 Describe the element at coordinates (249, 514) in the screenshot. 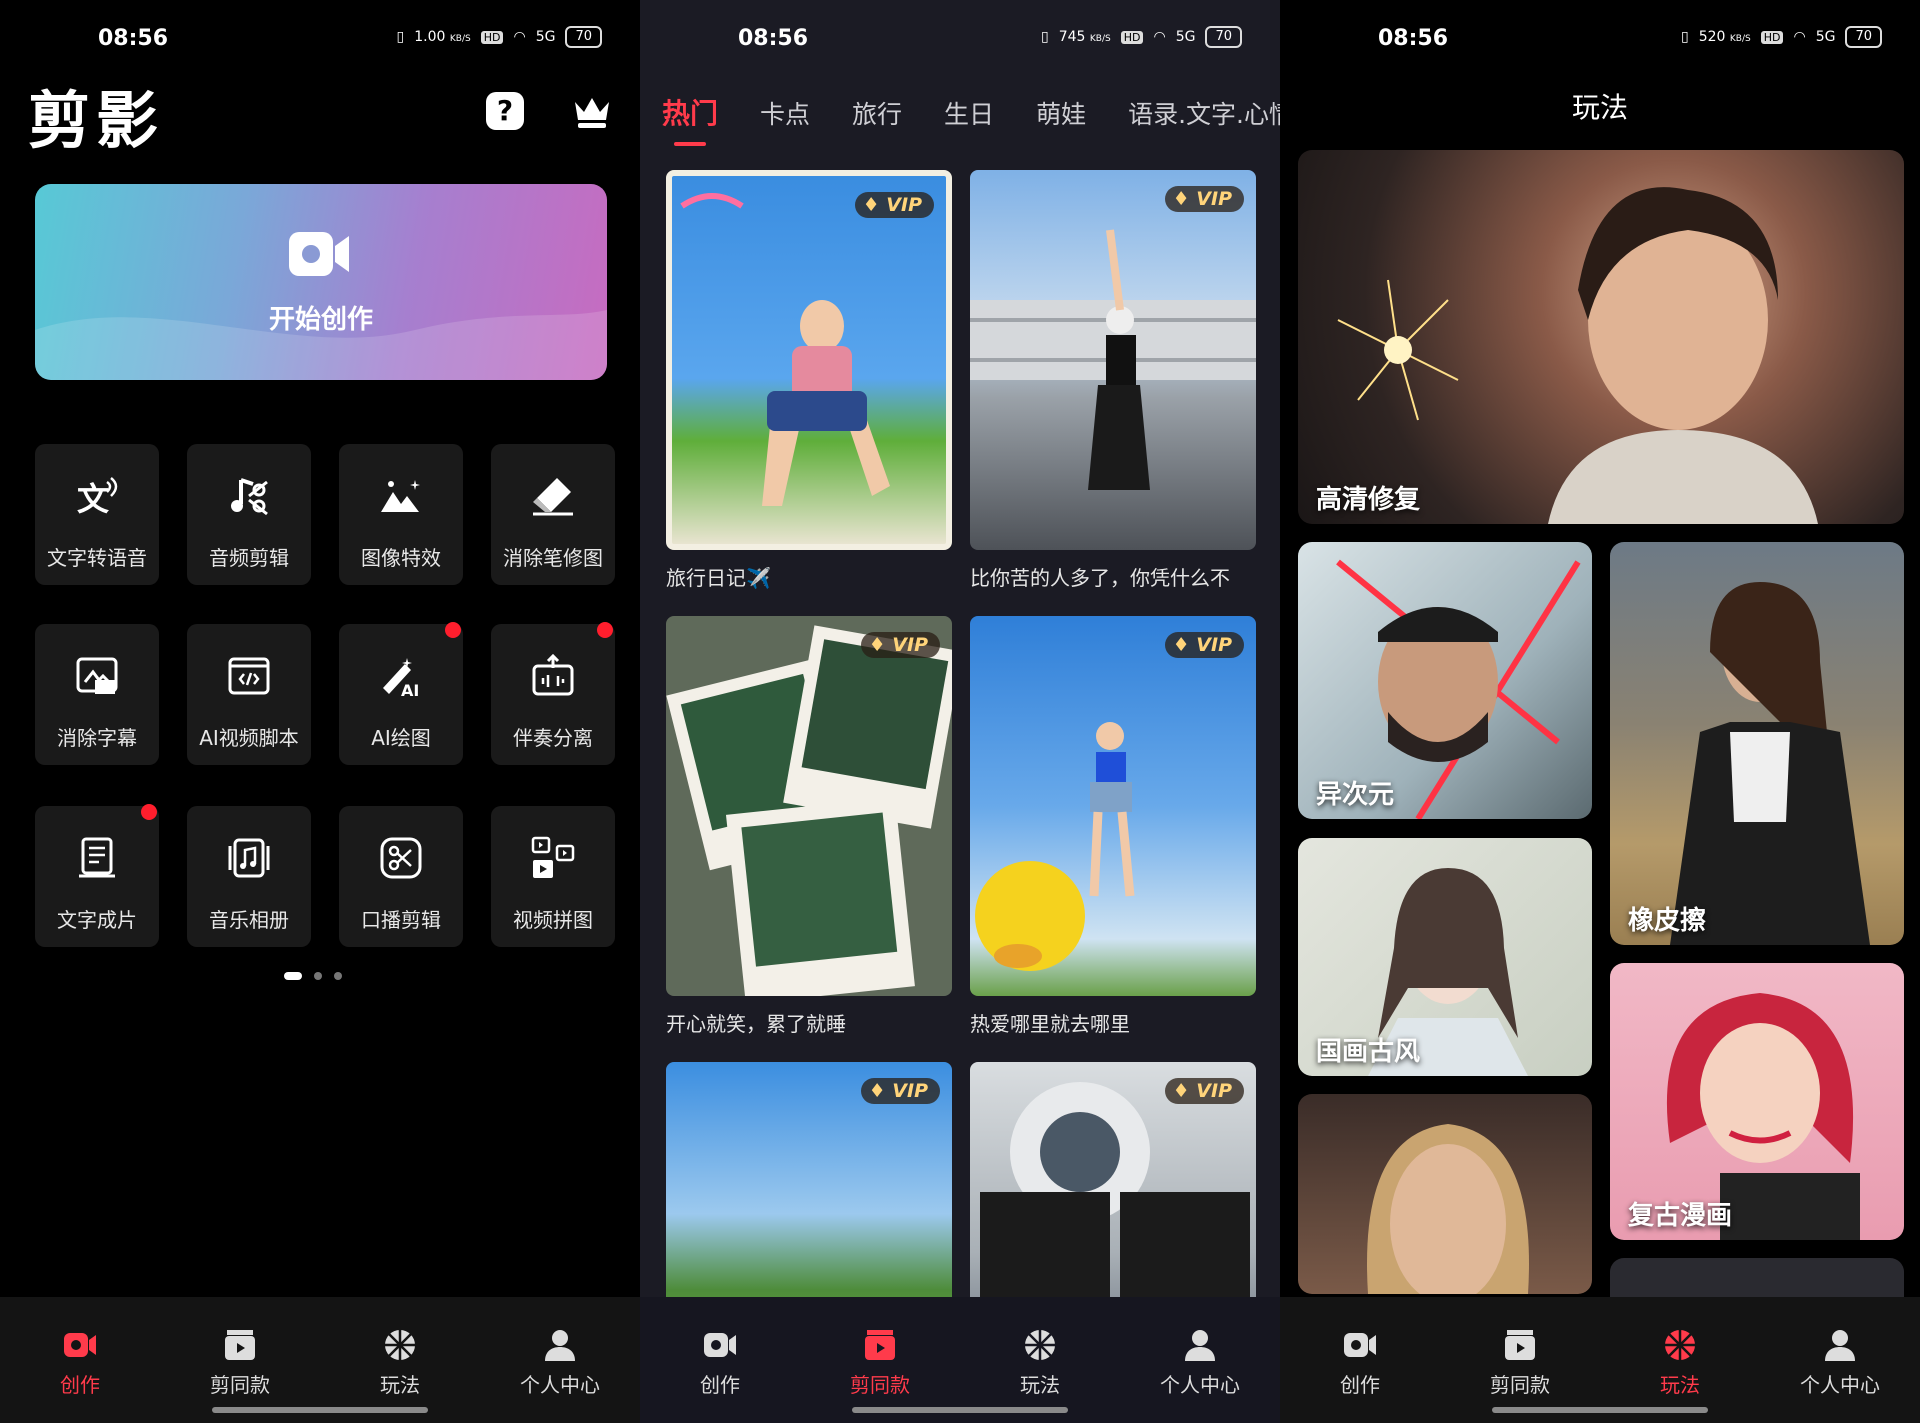

I see `tool-audio-edit: 音频剪辑` at that location.